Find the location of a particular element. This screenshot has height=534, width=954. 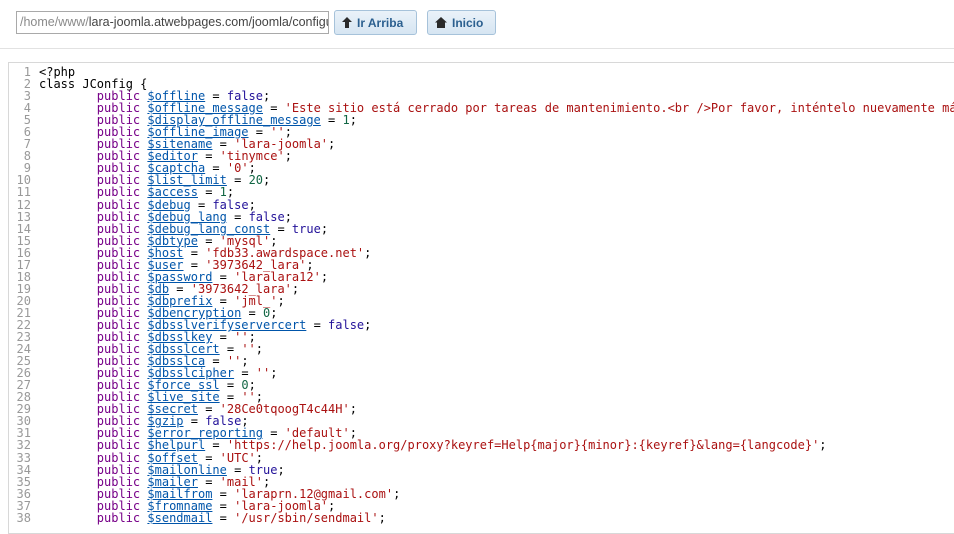

code-token: 20 is located at coordinates (256, 180).